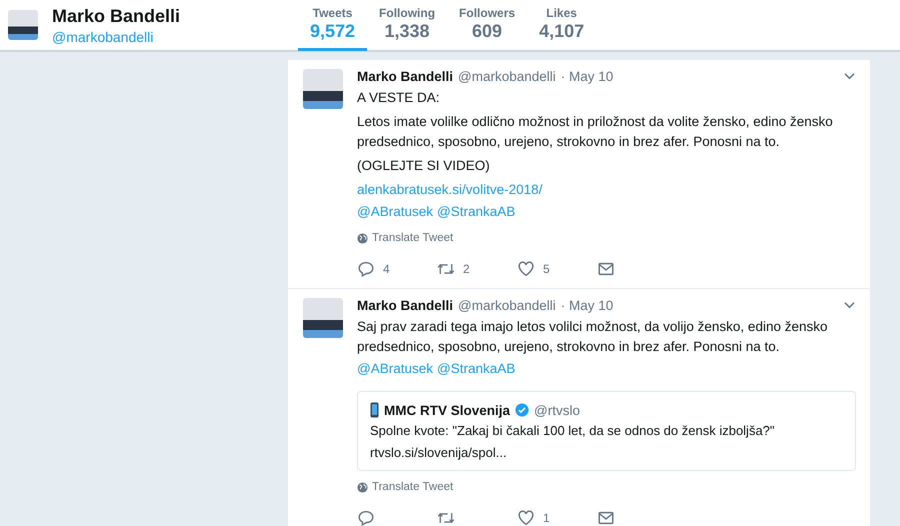 The image size is (900, 526). What do you see at coordinates (333, 25) in the screenshot?
I see `profile-stat-tab: Tweets 9,572` at bounding box center [333, 25].